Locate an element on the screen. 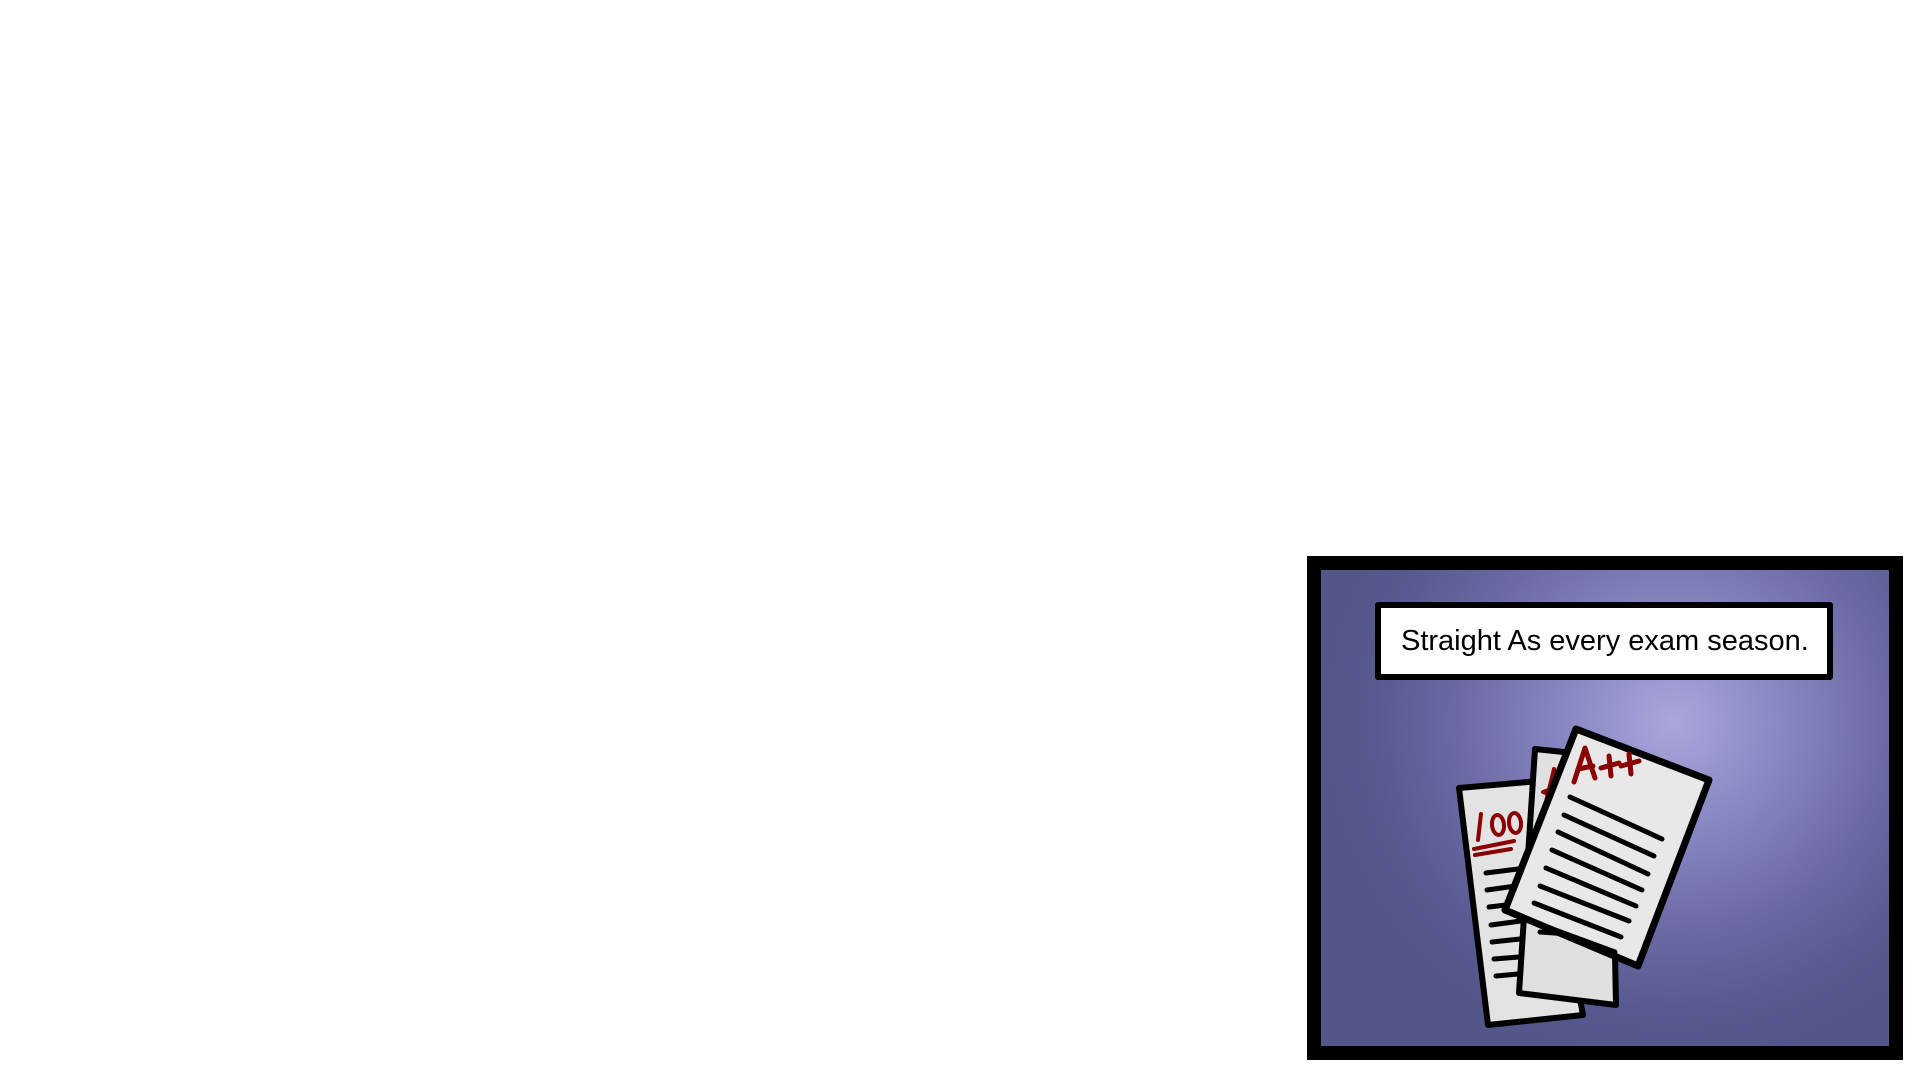 Image resolution: width=1920 pixels, height=1080 pixels. comic-panel: Straight As every exam season. is located at coordinates (1605, 808).